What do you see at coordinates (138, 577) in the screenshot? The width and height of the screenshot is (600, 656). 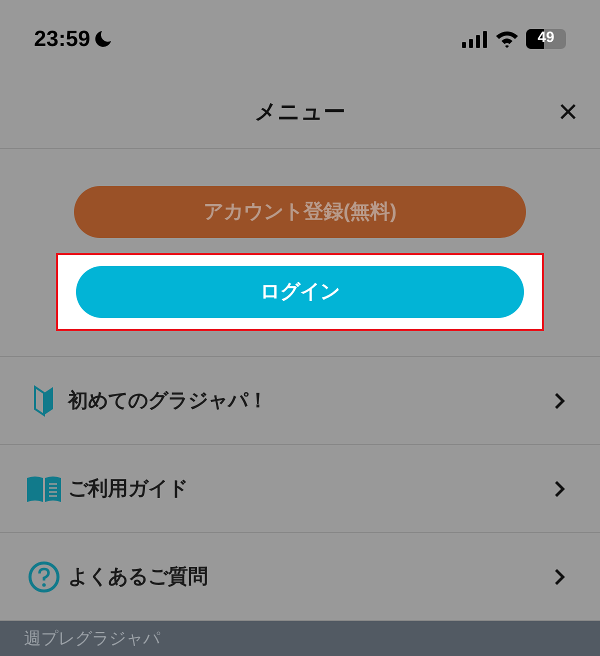 I see `menu-item-label: よくあるご質問` at bounding box center [138, 577].